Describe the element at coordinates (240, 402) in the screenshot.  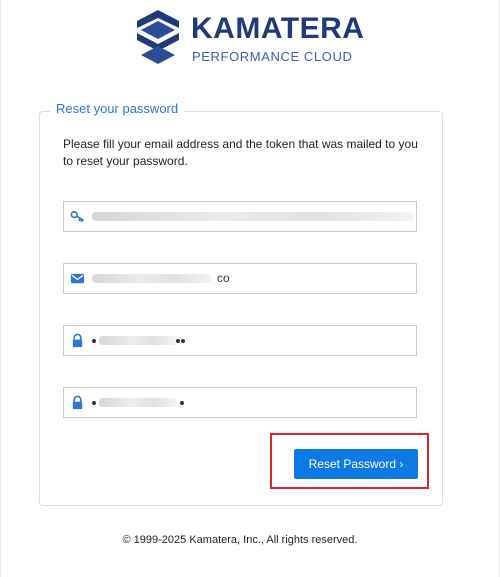
I see `confirm-password-field` at that location.